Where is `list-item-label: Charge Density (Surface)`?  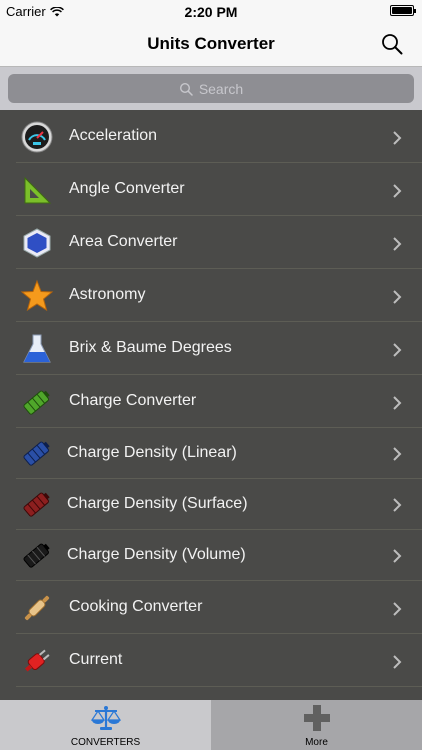
list-item-label: Charge Density (Surface) is located at coordinates (157, 503).